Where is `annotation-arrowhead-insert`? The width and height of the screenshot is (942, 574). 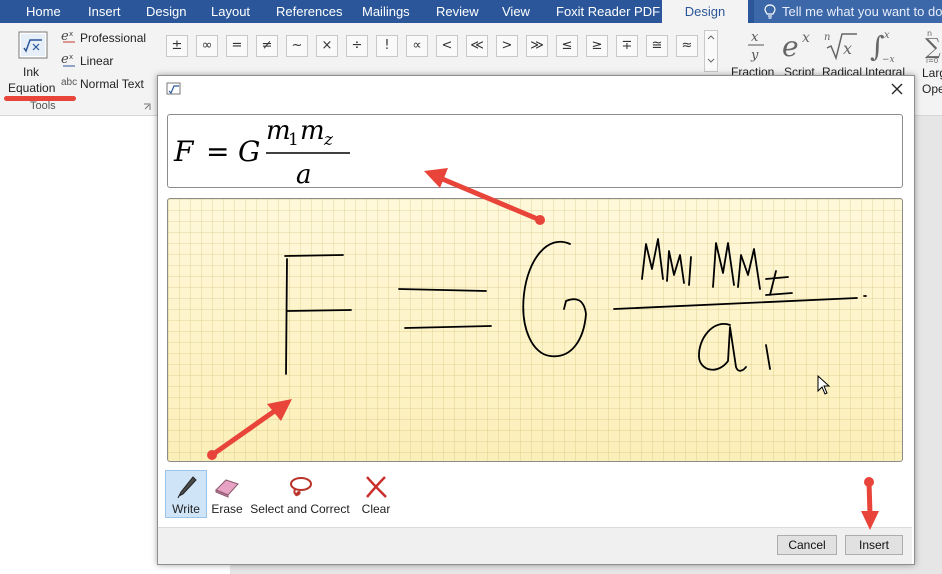
annotation-arrowhead-insert is located at coordinates (870, 520).